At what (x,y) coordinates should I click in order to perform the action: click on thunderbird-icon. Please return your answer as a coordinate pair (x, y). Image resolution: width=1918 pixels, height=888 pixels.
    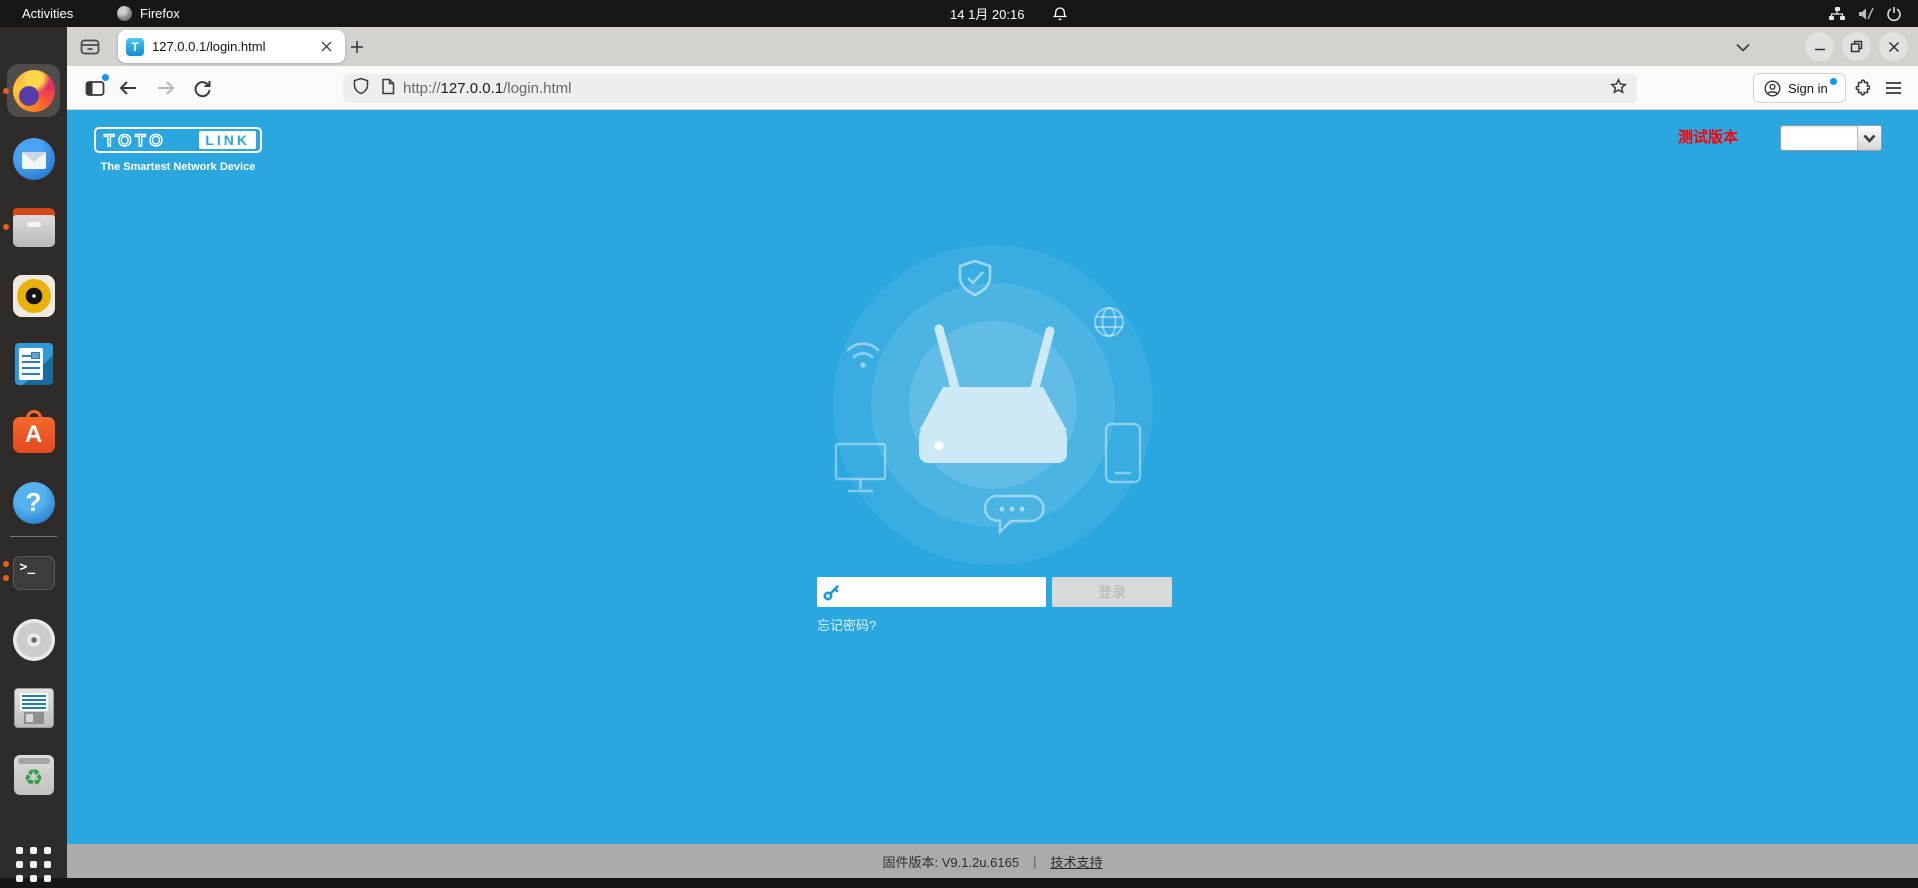
    Looking at the image, I should click on (33, 158).